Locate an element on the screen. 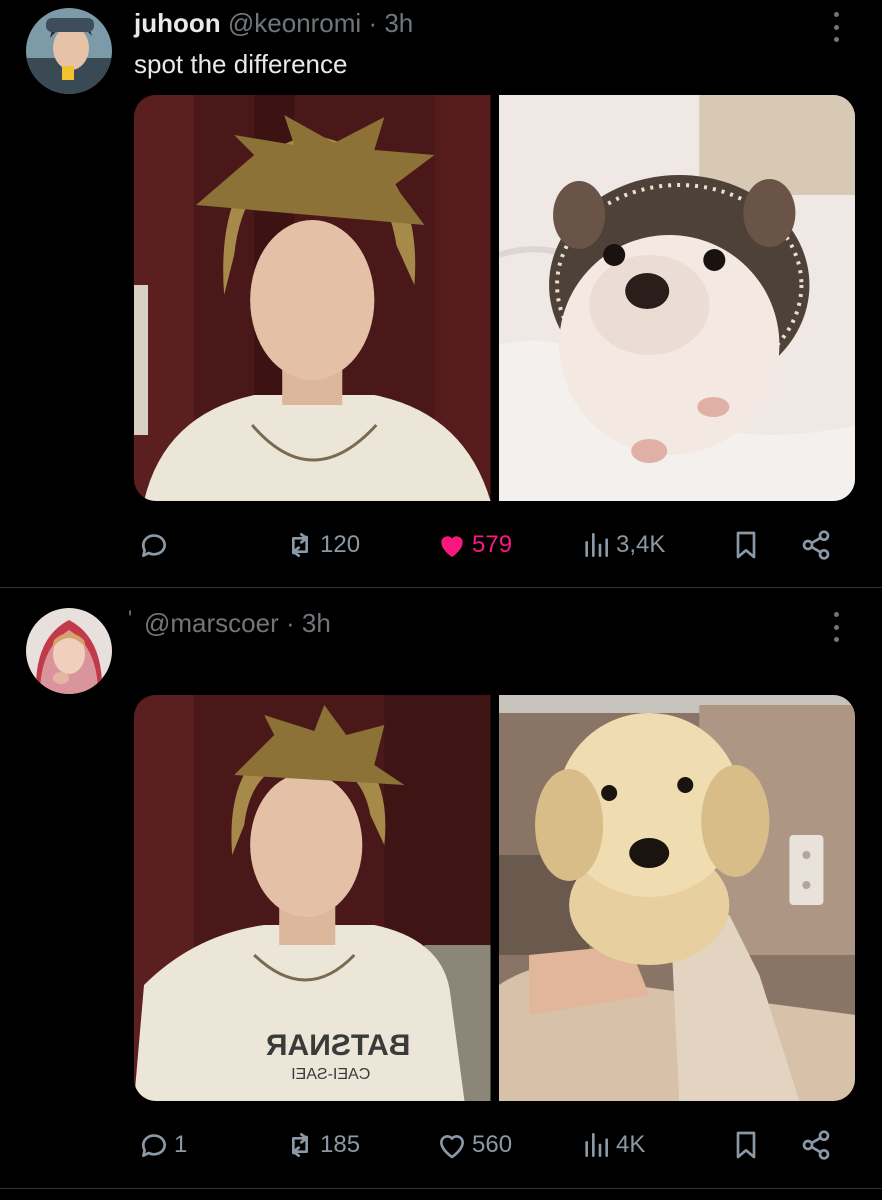 This screenshot has height=1200, width=882. media-photo-person: BATSNAR CAEI-SAEI is located at coordinates (312, 898).